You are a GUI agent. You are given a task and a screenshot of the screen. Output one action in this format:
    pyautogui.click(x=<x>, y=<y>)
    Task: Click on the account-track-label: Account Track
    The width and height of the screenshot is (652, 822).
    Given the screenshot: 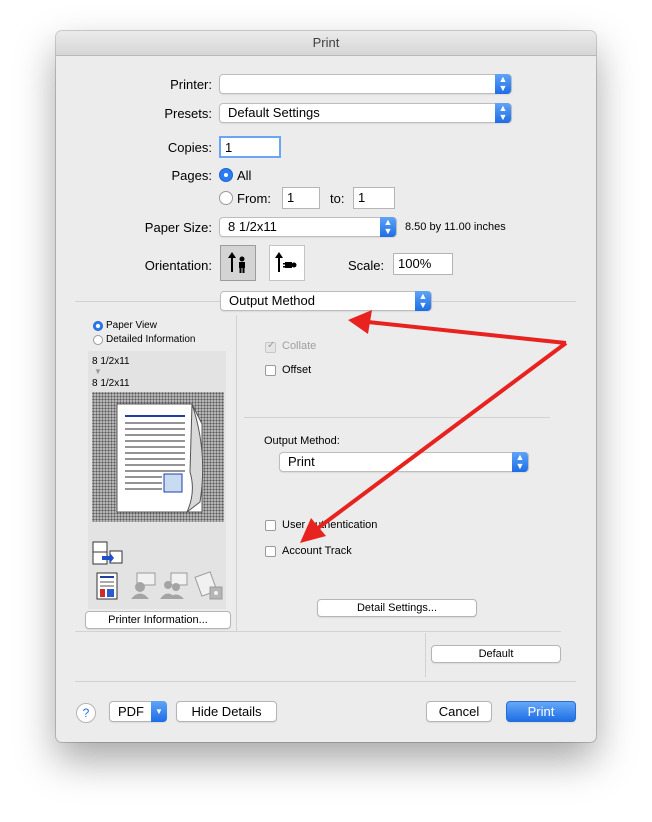 What is the action you would take?
    pyautogui.click(x=317, y=551)
    